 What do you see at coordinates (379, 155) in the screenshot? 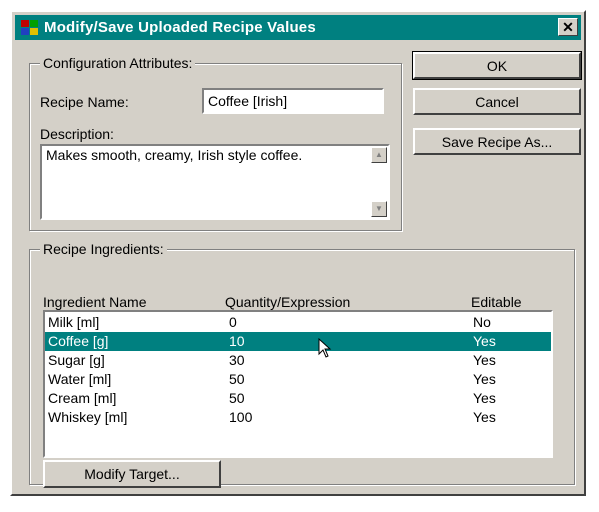
I see `scroll-up-icon: ▲` at bounding box center [379, 155].